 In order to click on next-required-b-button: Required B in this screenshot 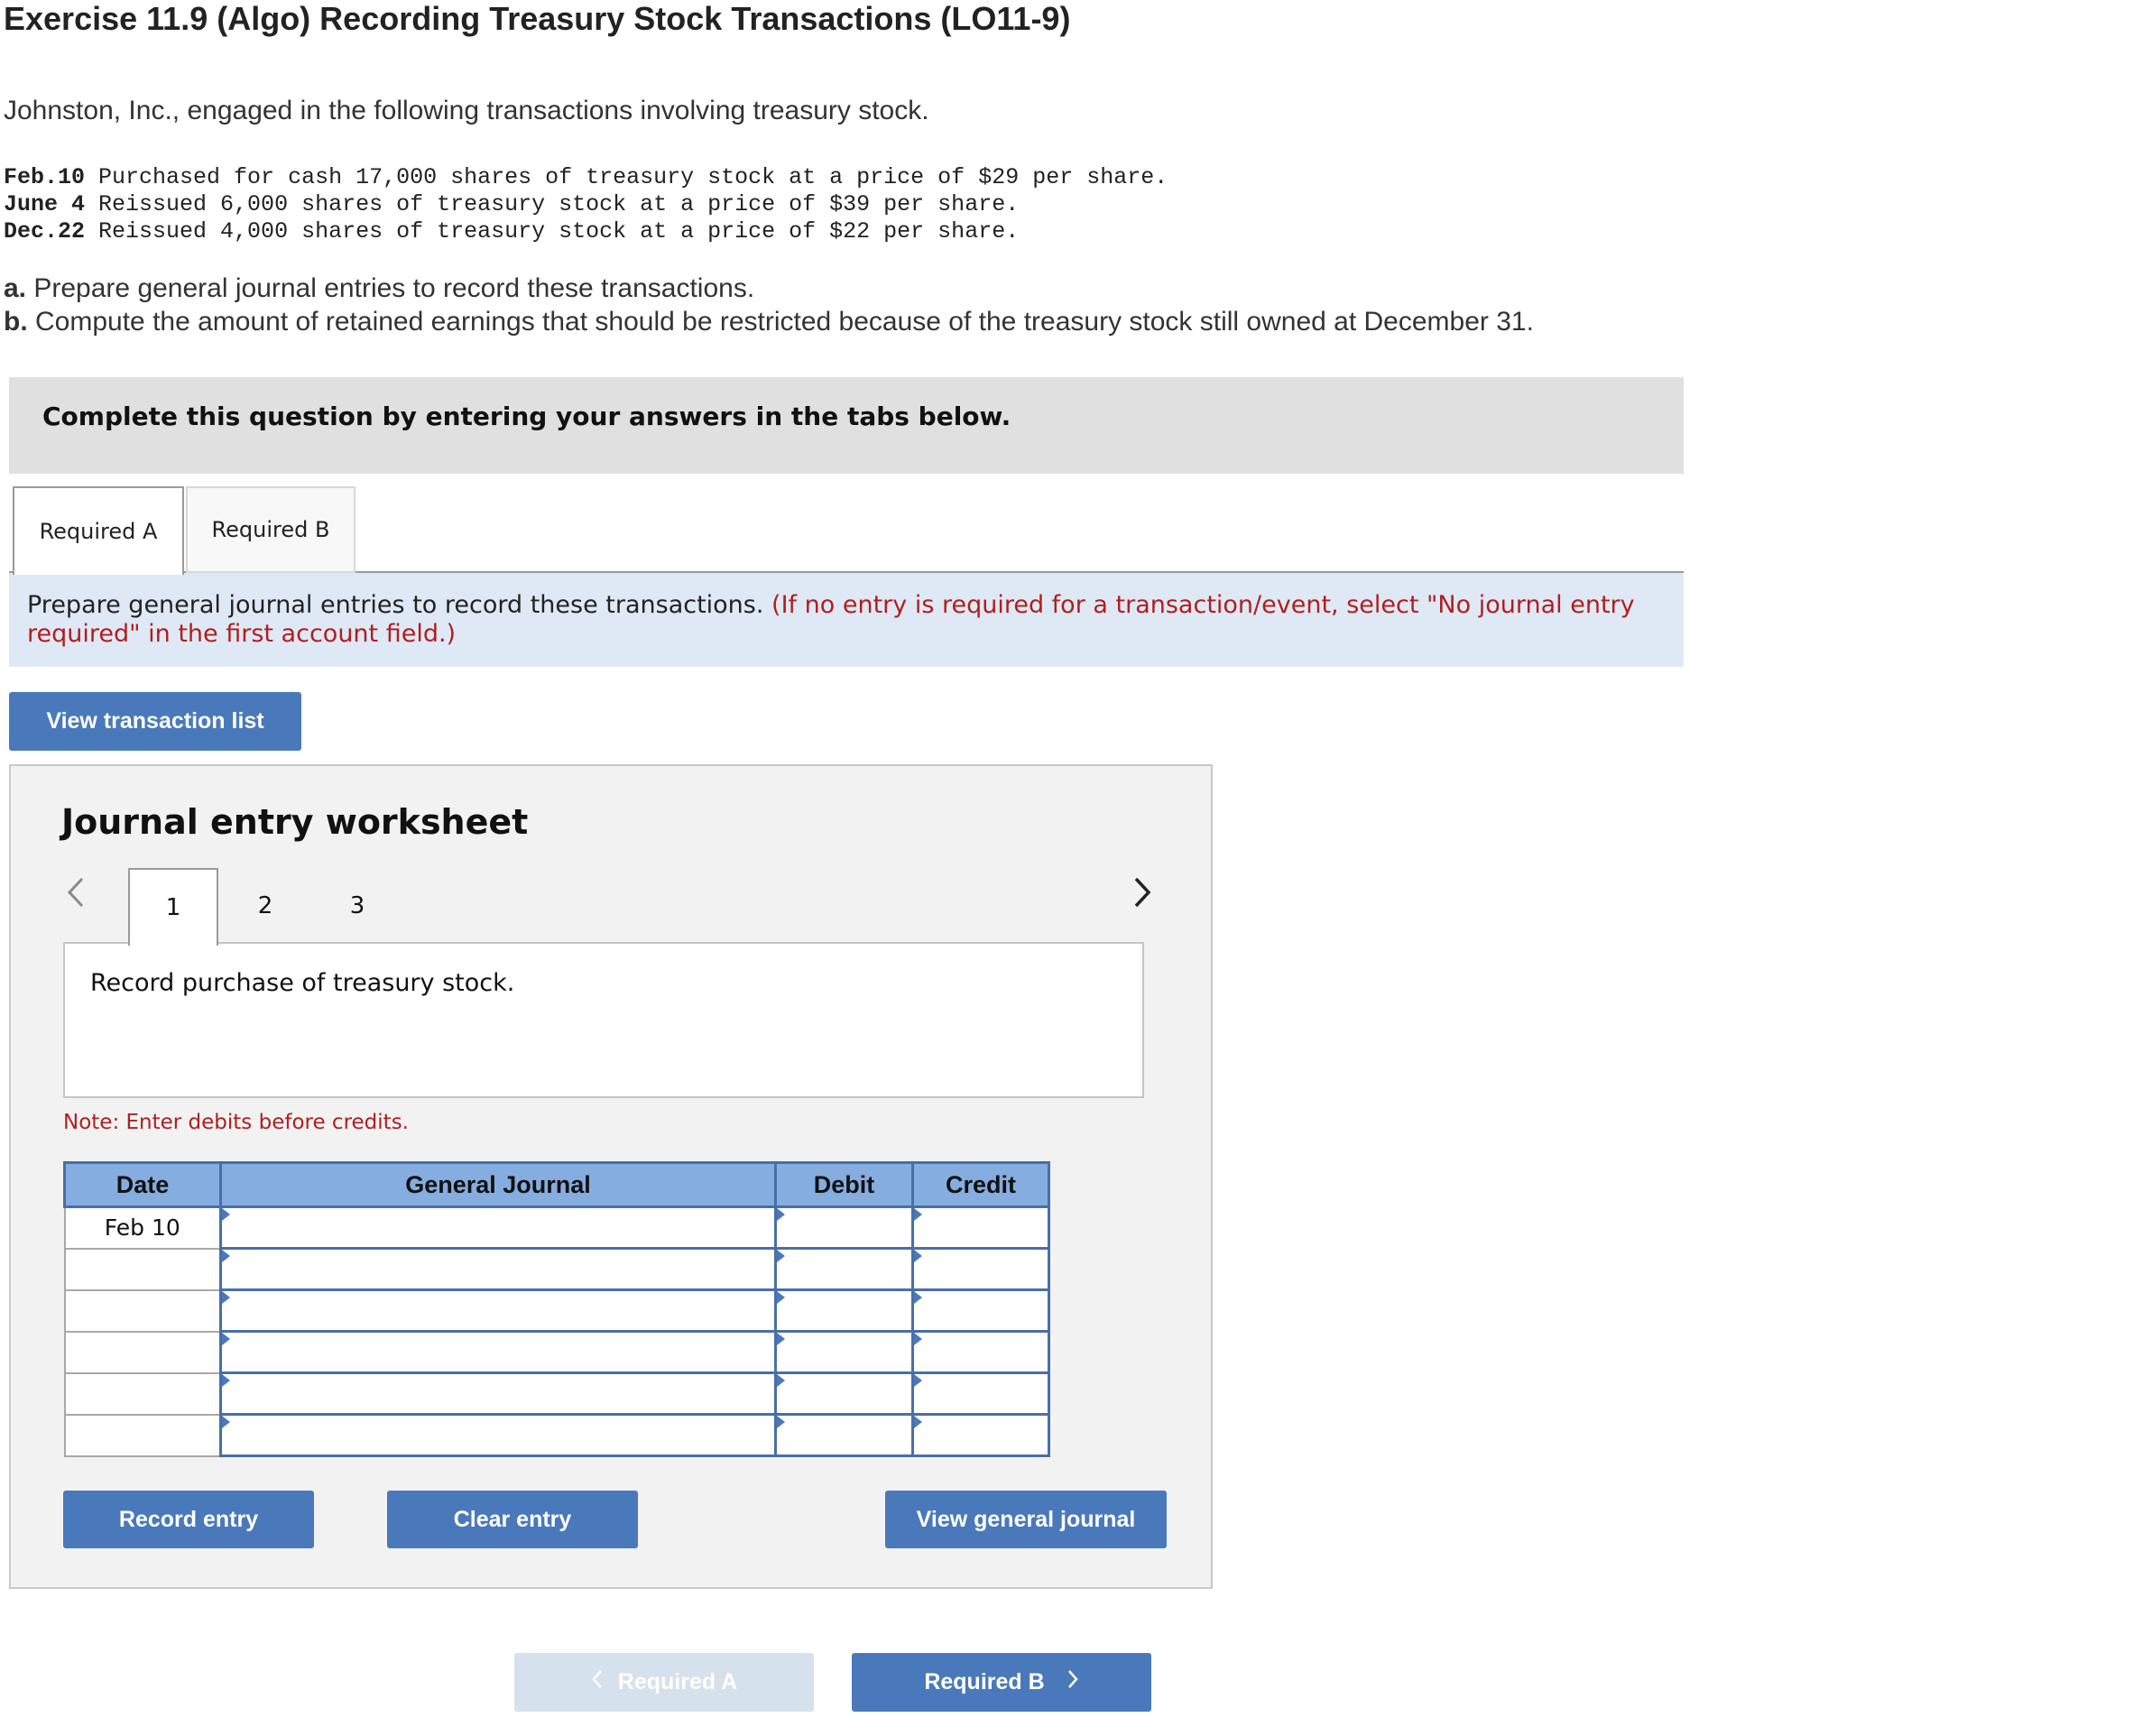, I will do `click(1001, 1683)`.